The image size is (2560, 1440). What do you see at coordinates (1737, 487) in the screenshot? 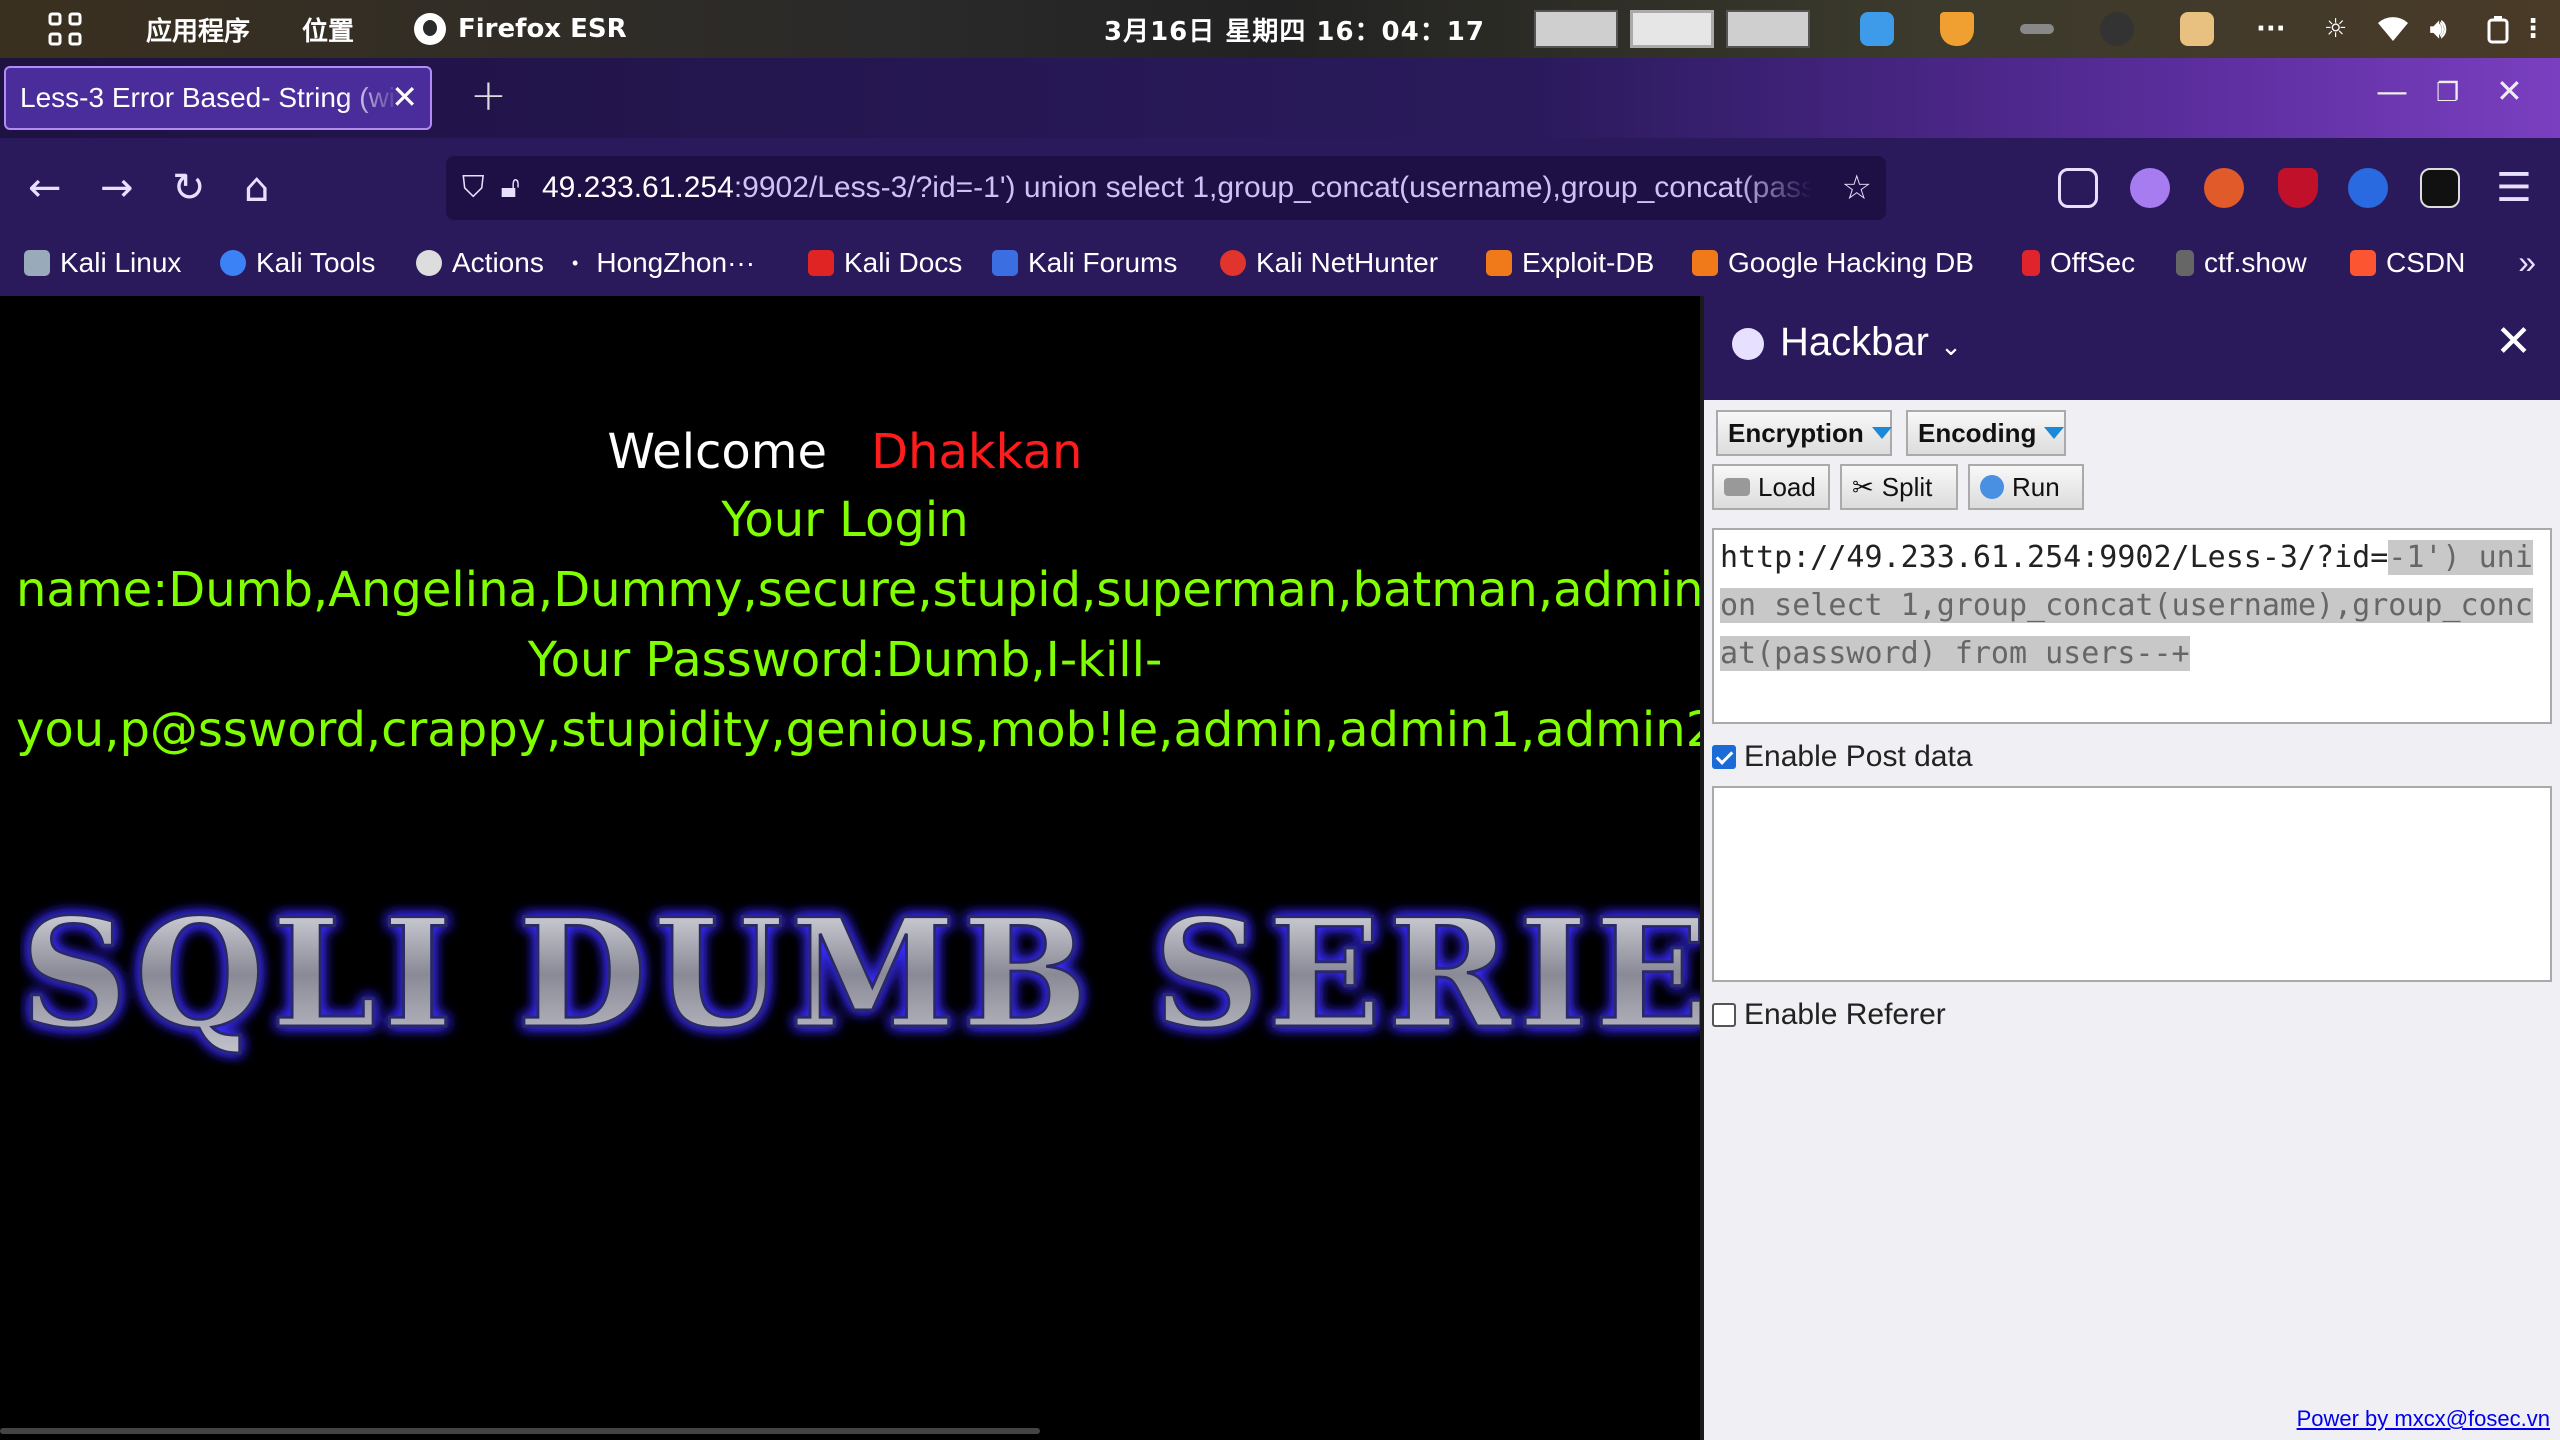
I see `load-icon` at bounding box center [1737, 487].